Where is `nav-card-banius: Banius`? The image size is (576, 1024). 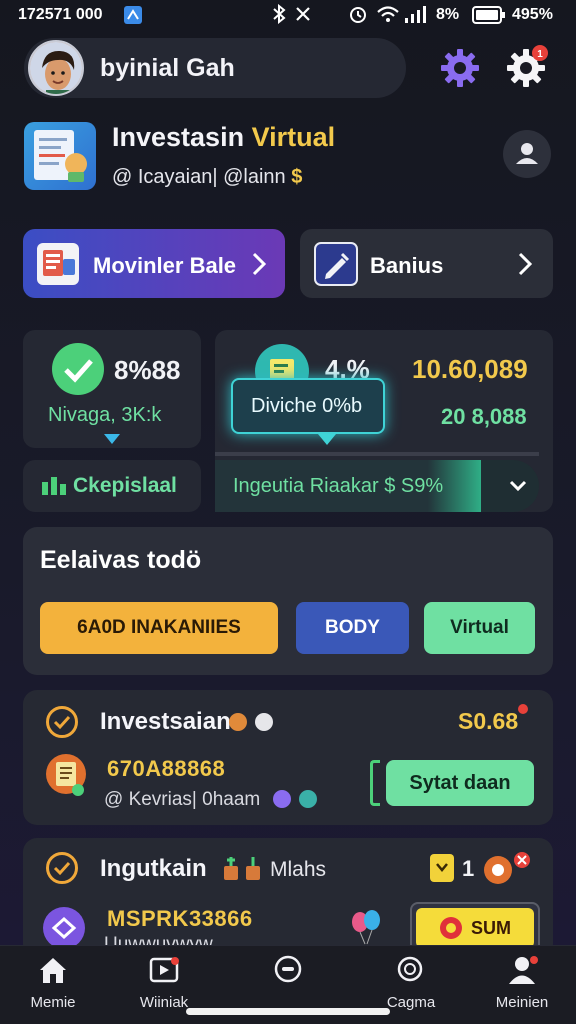 nav-card-banius: Banius is located at coordinates (426, 263).